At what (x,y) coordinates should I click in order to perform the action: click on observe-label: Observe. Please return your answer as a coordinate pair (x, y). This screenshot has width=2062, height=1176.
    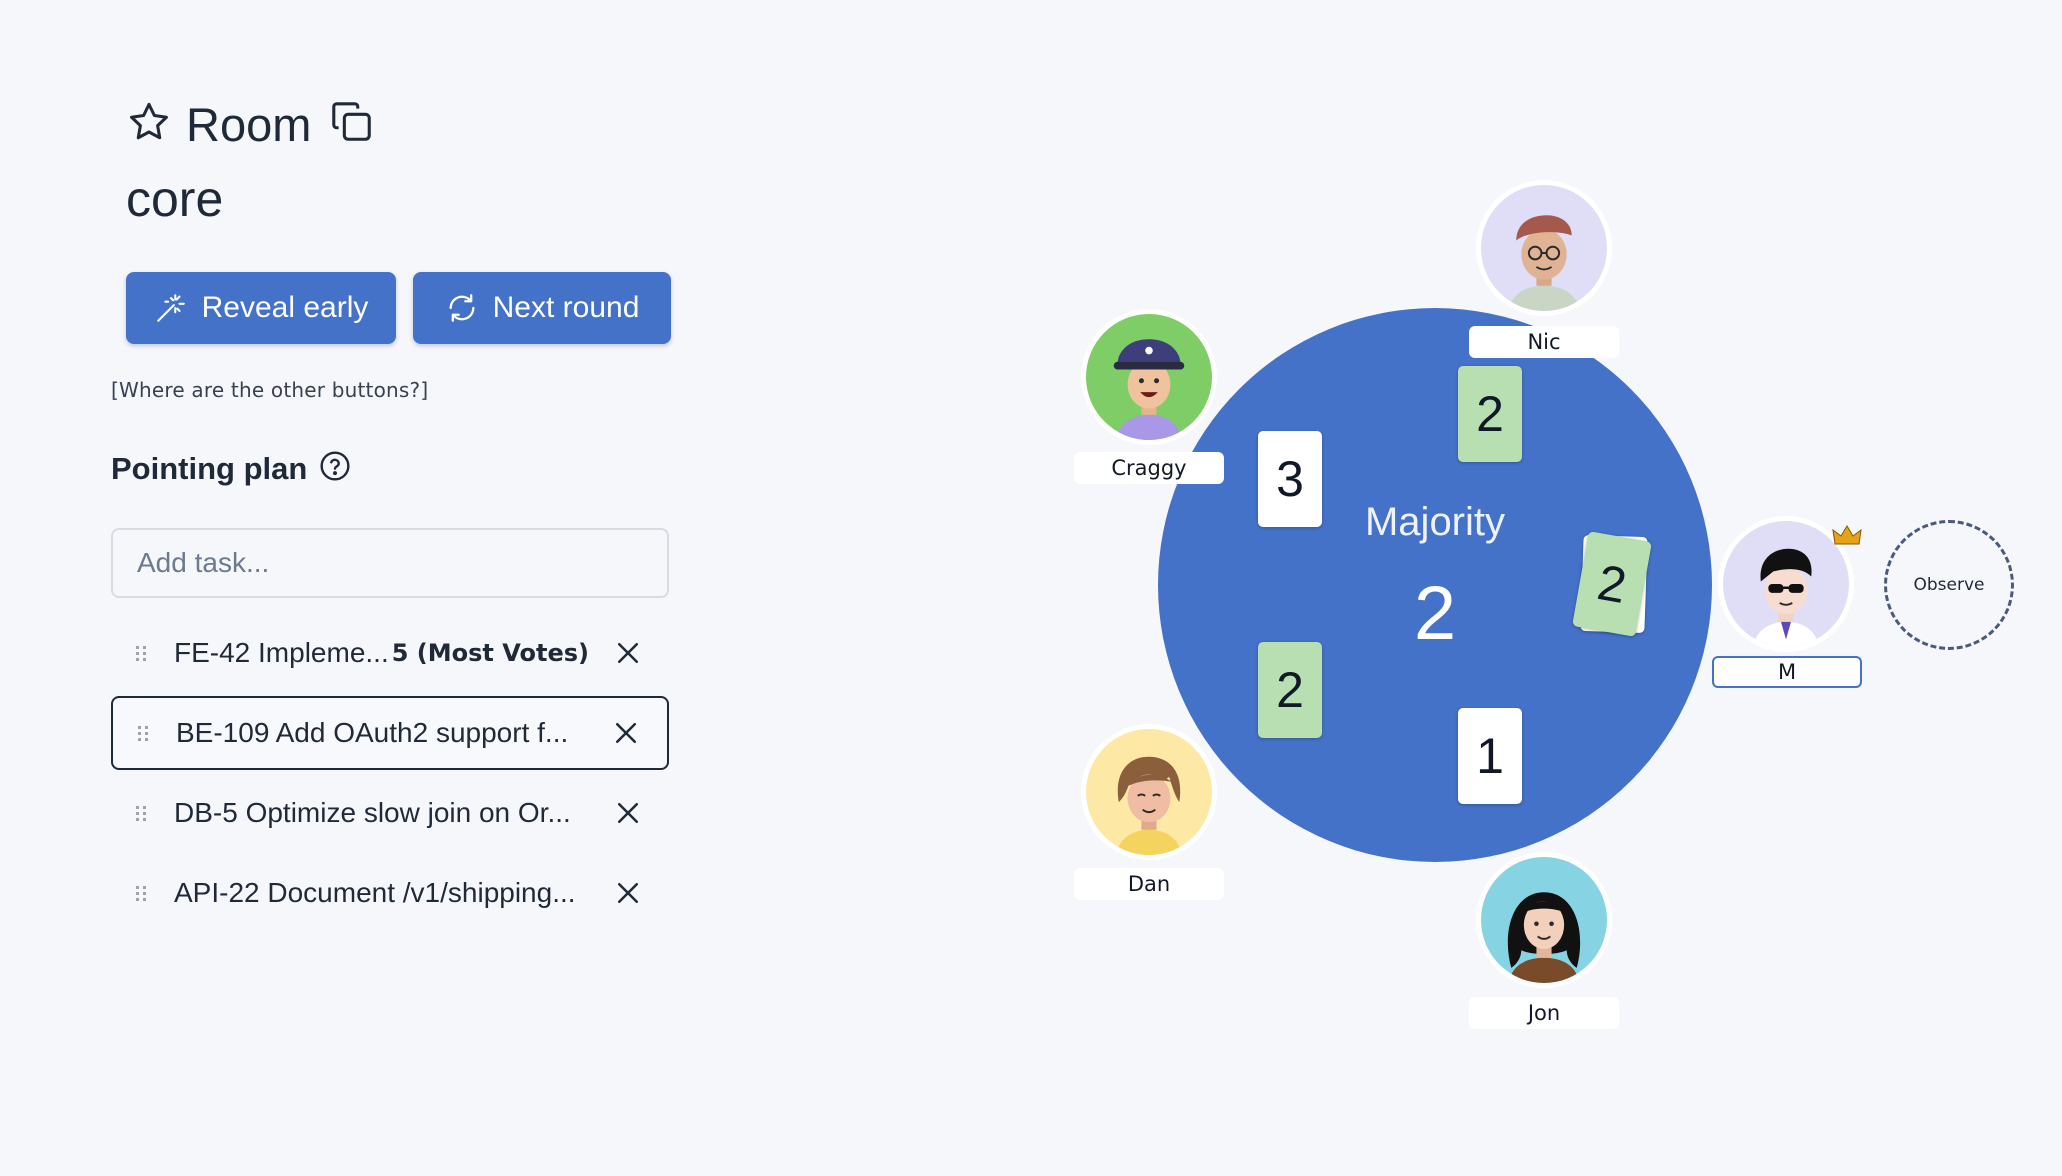
    Looking at the image, I should click on (1949, 585).